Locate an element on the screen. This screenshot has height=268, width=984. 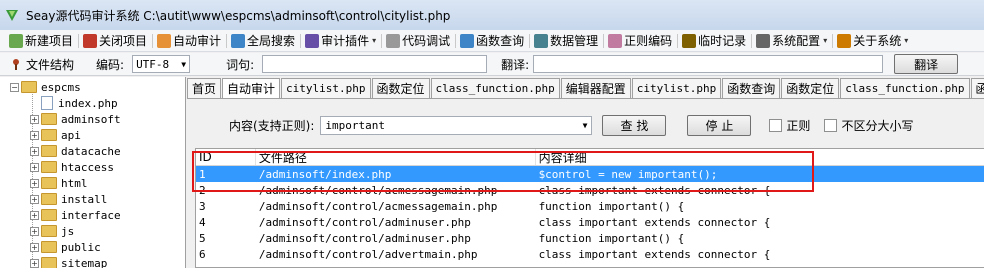
file-structure-toggle: 文件结构 is located at coordinates (42, 64).